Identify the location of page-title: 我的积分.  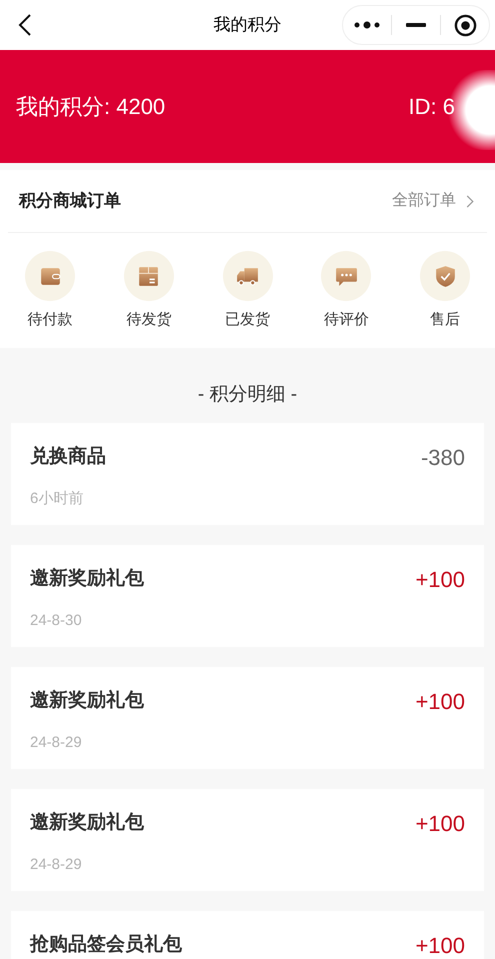
(248, 25).